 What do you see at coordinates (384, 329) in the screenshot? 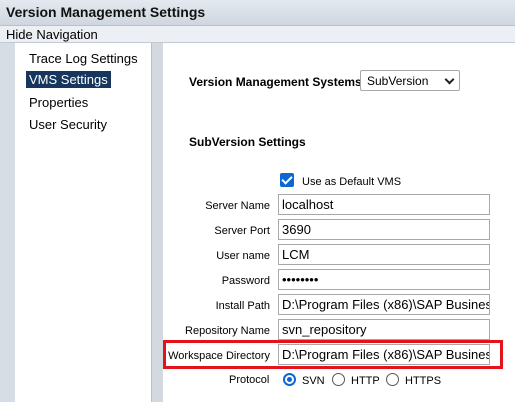
I see `repository-name-input: svn_repository` at bounding box center [384, 329].